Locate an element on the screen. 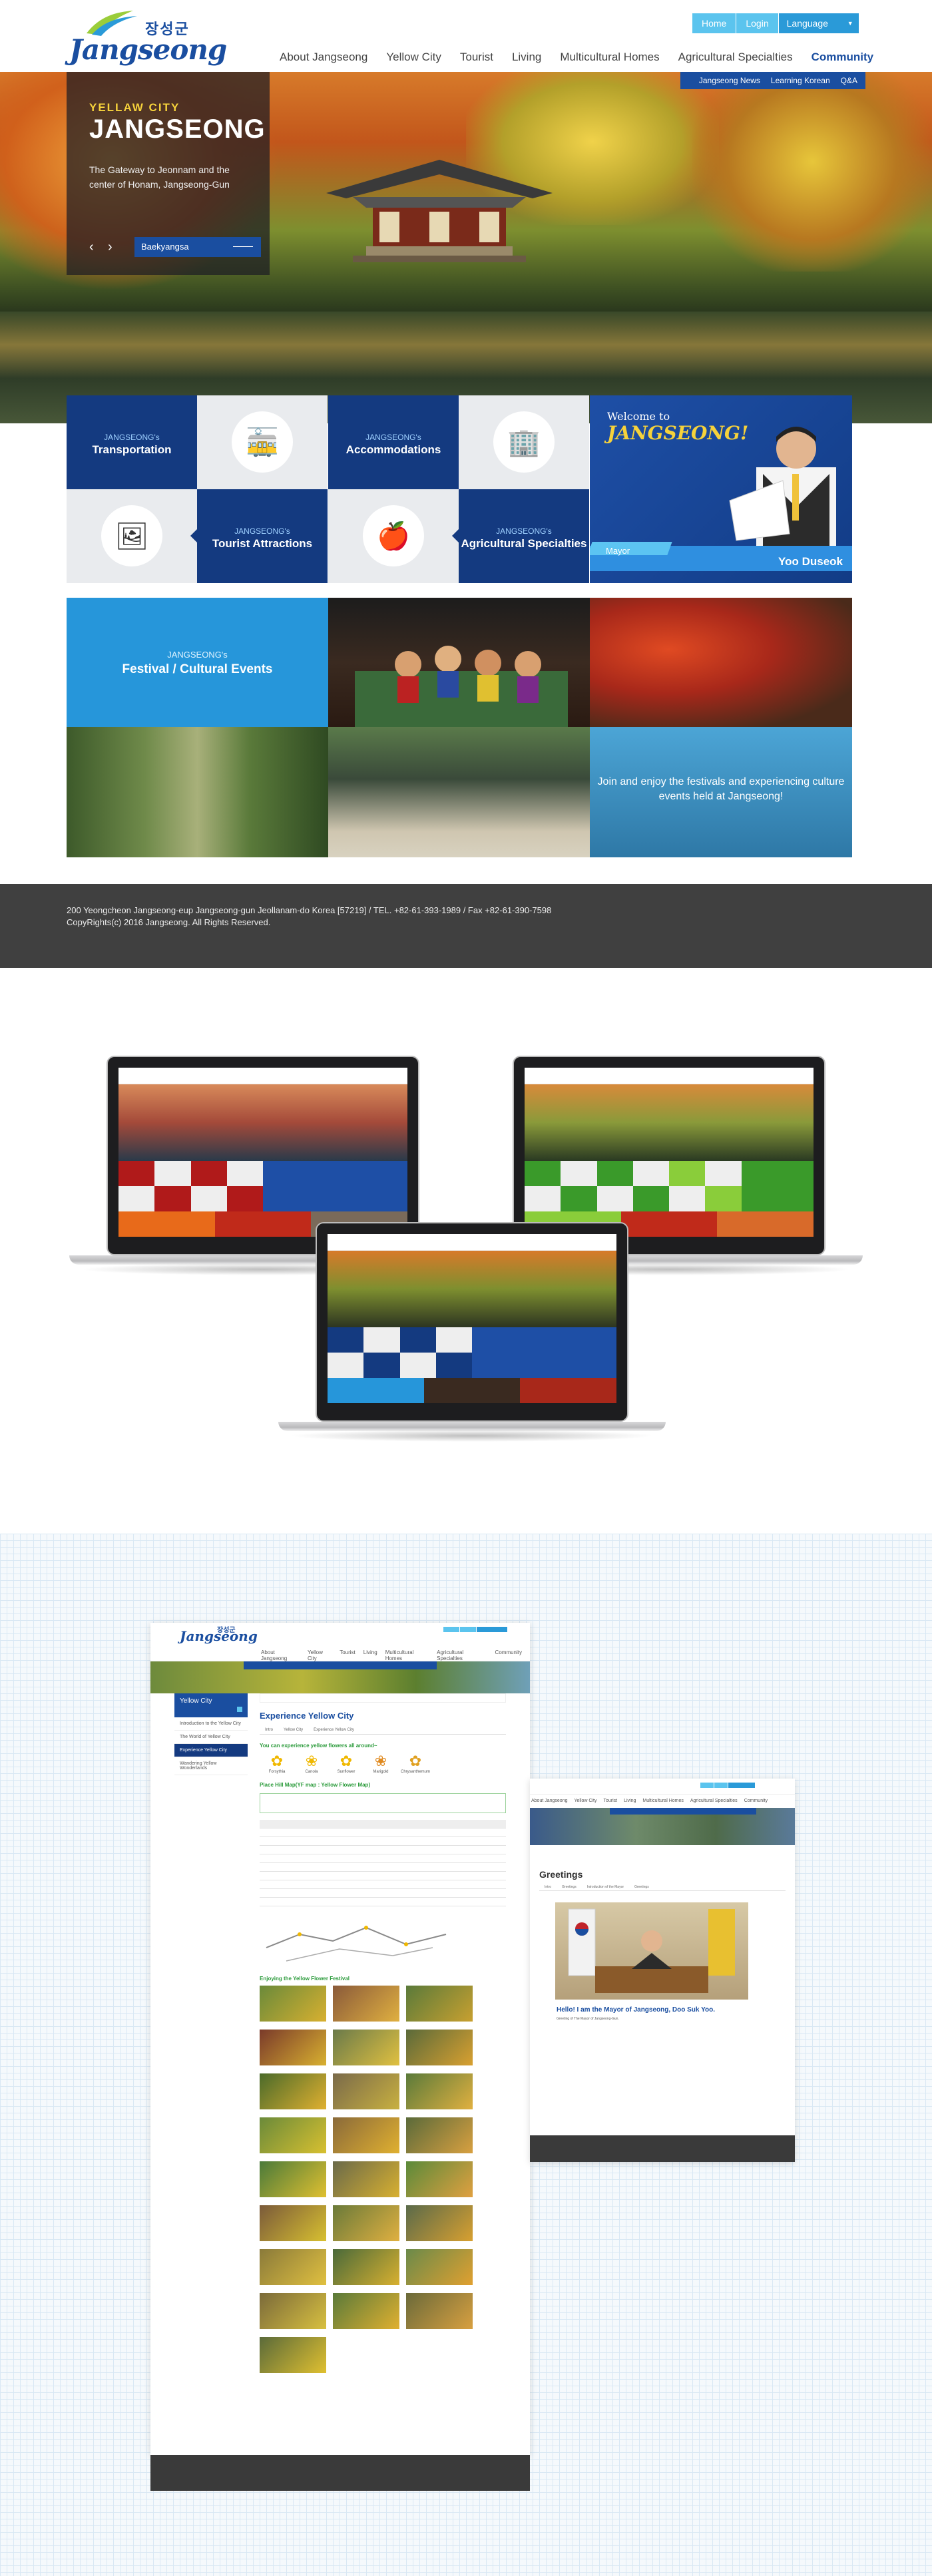 Image resolution: width=932 pixels, height=2576 pixels. puppet-illustration is located at coordinates (461, 686).